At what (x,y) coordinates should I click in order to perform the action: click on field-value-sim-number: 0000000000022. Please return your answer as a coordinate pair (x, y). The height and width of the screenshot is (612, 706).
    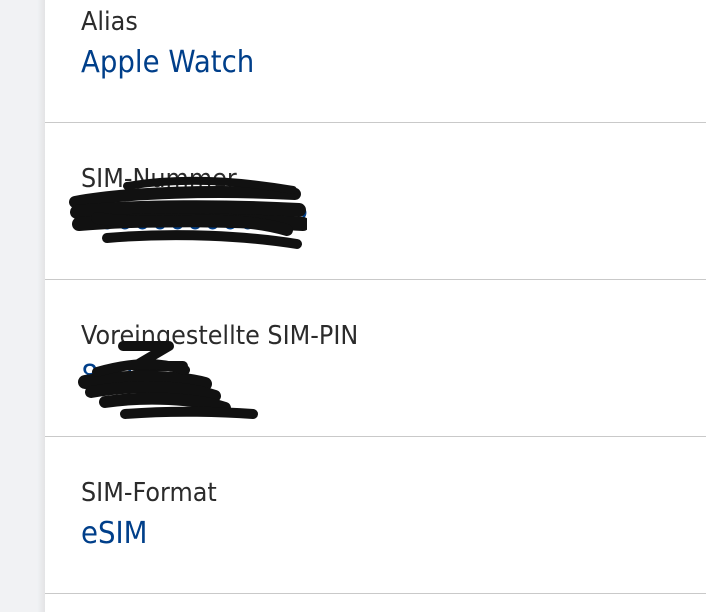
    Looking at the image, I should click on (195, 219).